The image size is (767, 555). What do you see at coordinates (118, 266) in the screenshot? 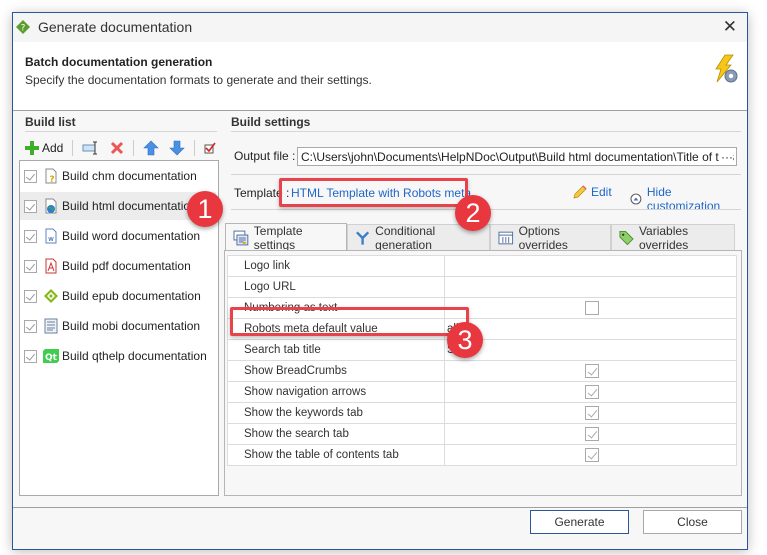
I see `build-item-pdf: Build pdf documentation` at bounding box center [118, 266].